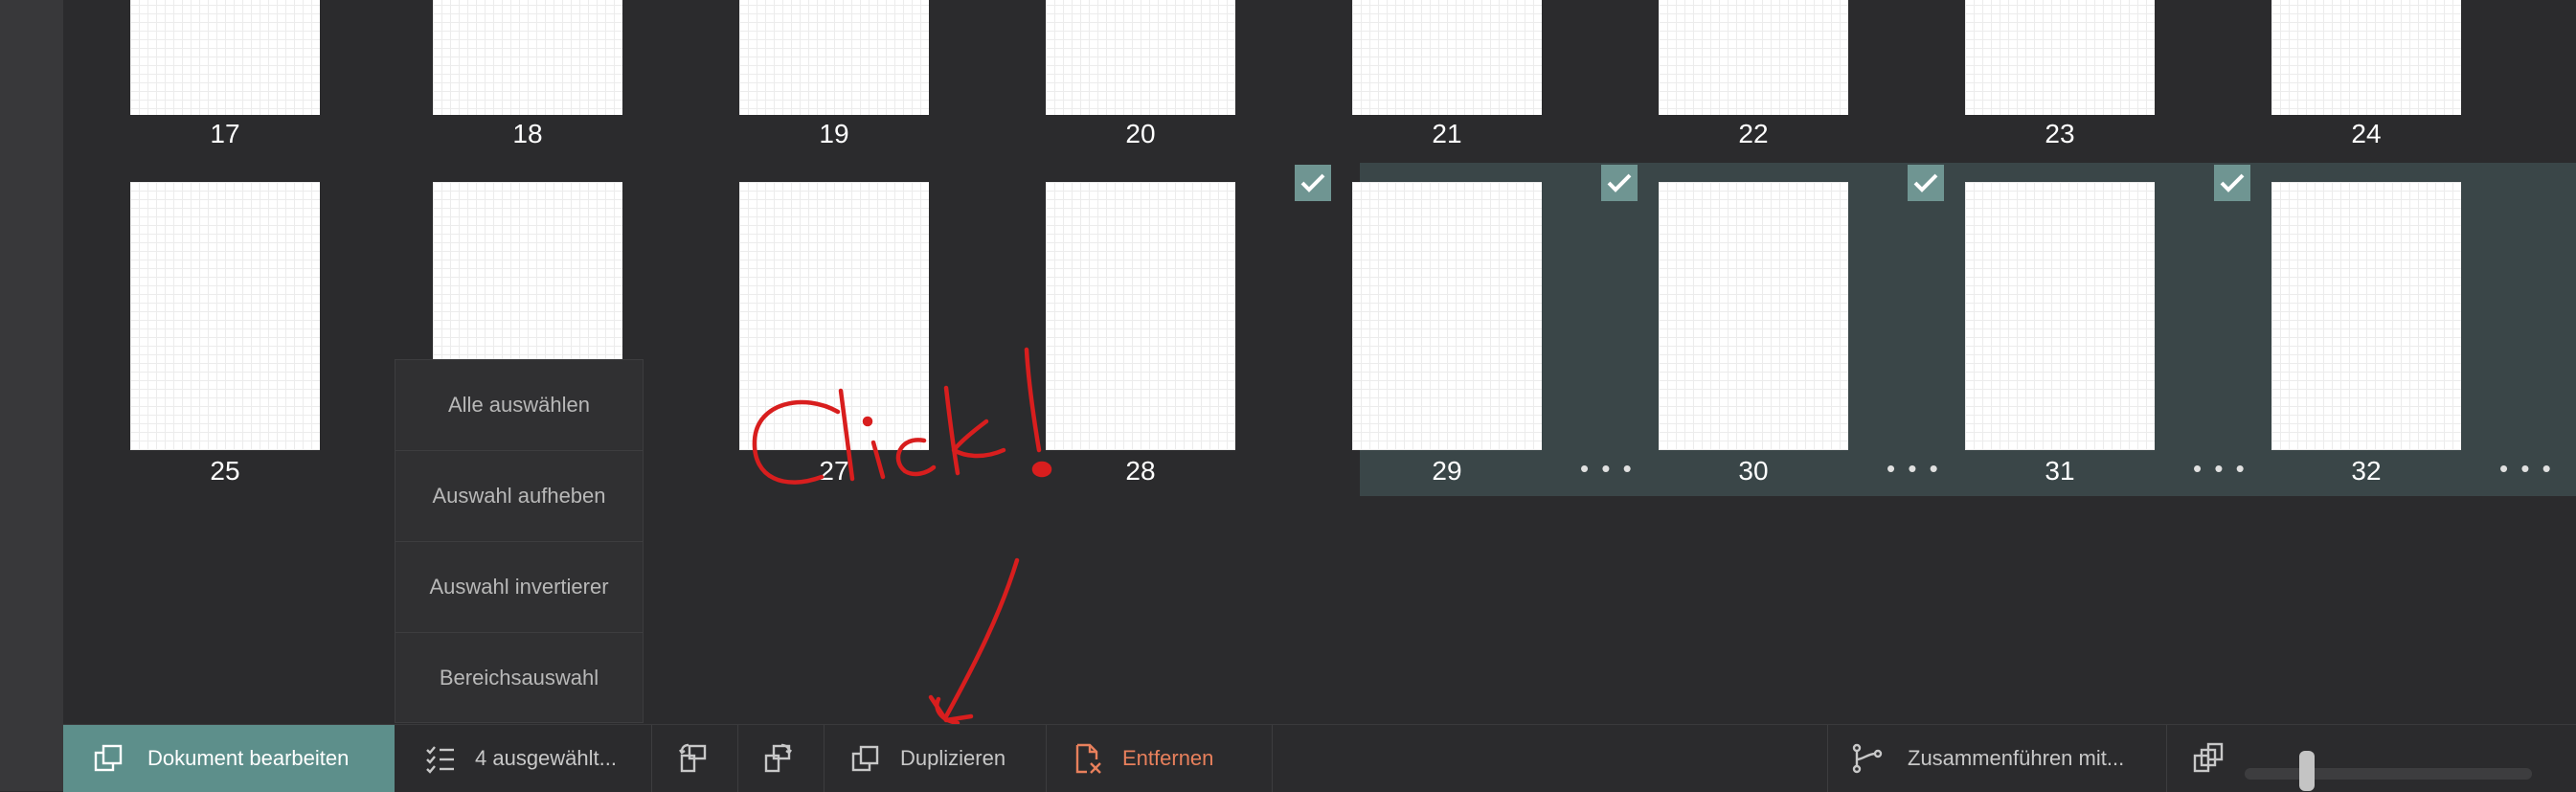  What do you see at coordinates (248, 758) in the screenshot?
I see `edit-document-label: Dokument bearbeiten` at bounding box center [248, 758].